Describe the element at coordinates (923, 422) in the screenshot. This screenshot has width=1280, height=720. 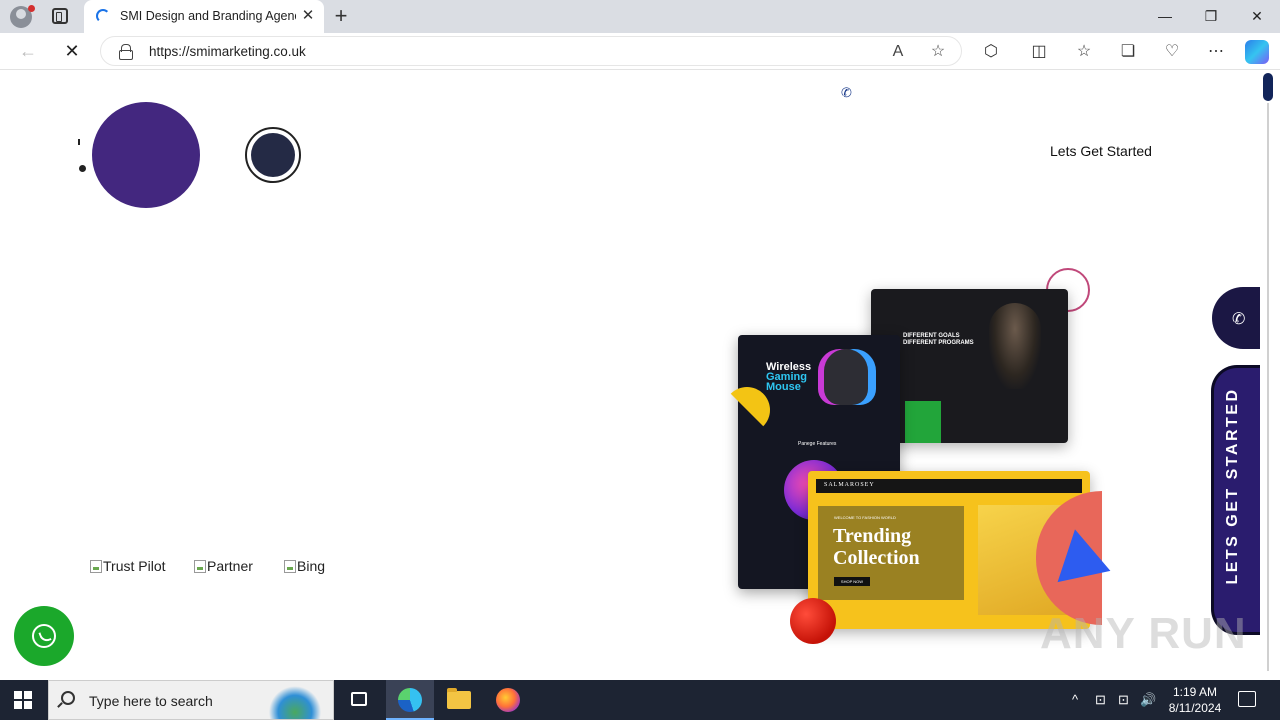
I see `green-block` at that location.